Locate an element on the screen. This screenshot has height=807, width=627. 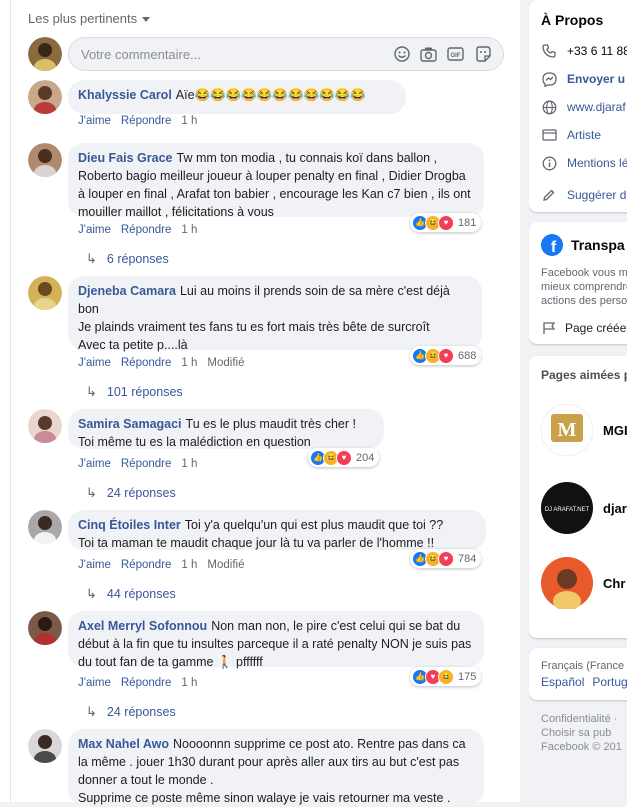
language-option: Español is located at coordinates (562, 682).